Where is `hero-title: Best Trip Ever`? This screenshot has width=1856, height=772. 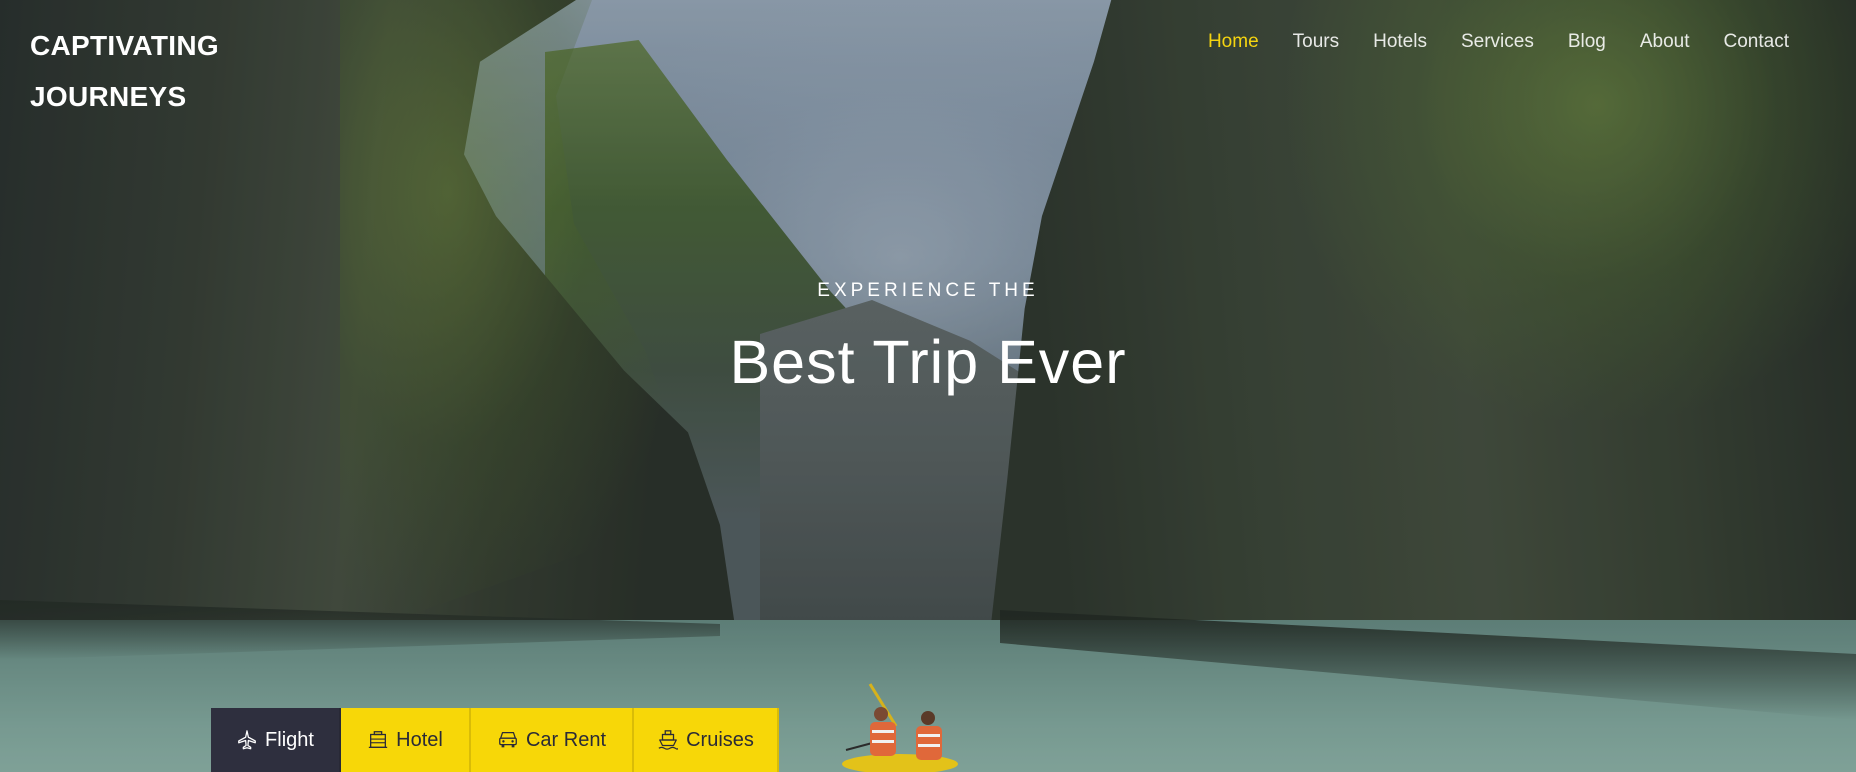 hero-title: Best Trip Ever is located at coordinates (928, 362).